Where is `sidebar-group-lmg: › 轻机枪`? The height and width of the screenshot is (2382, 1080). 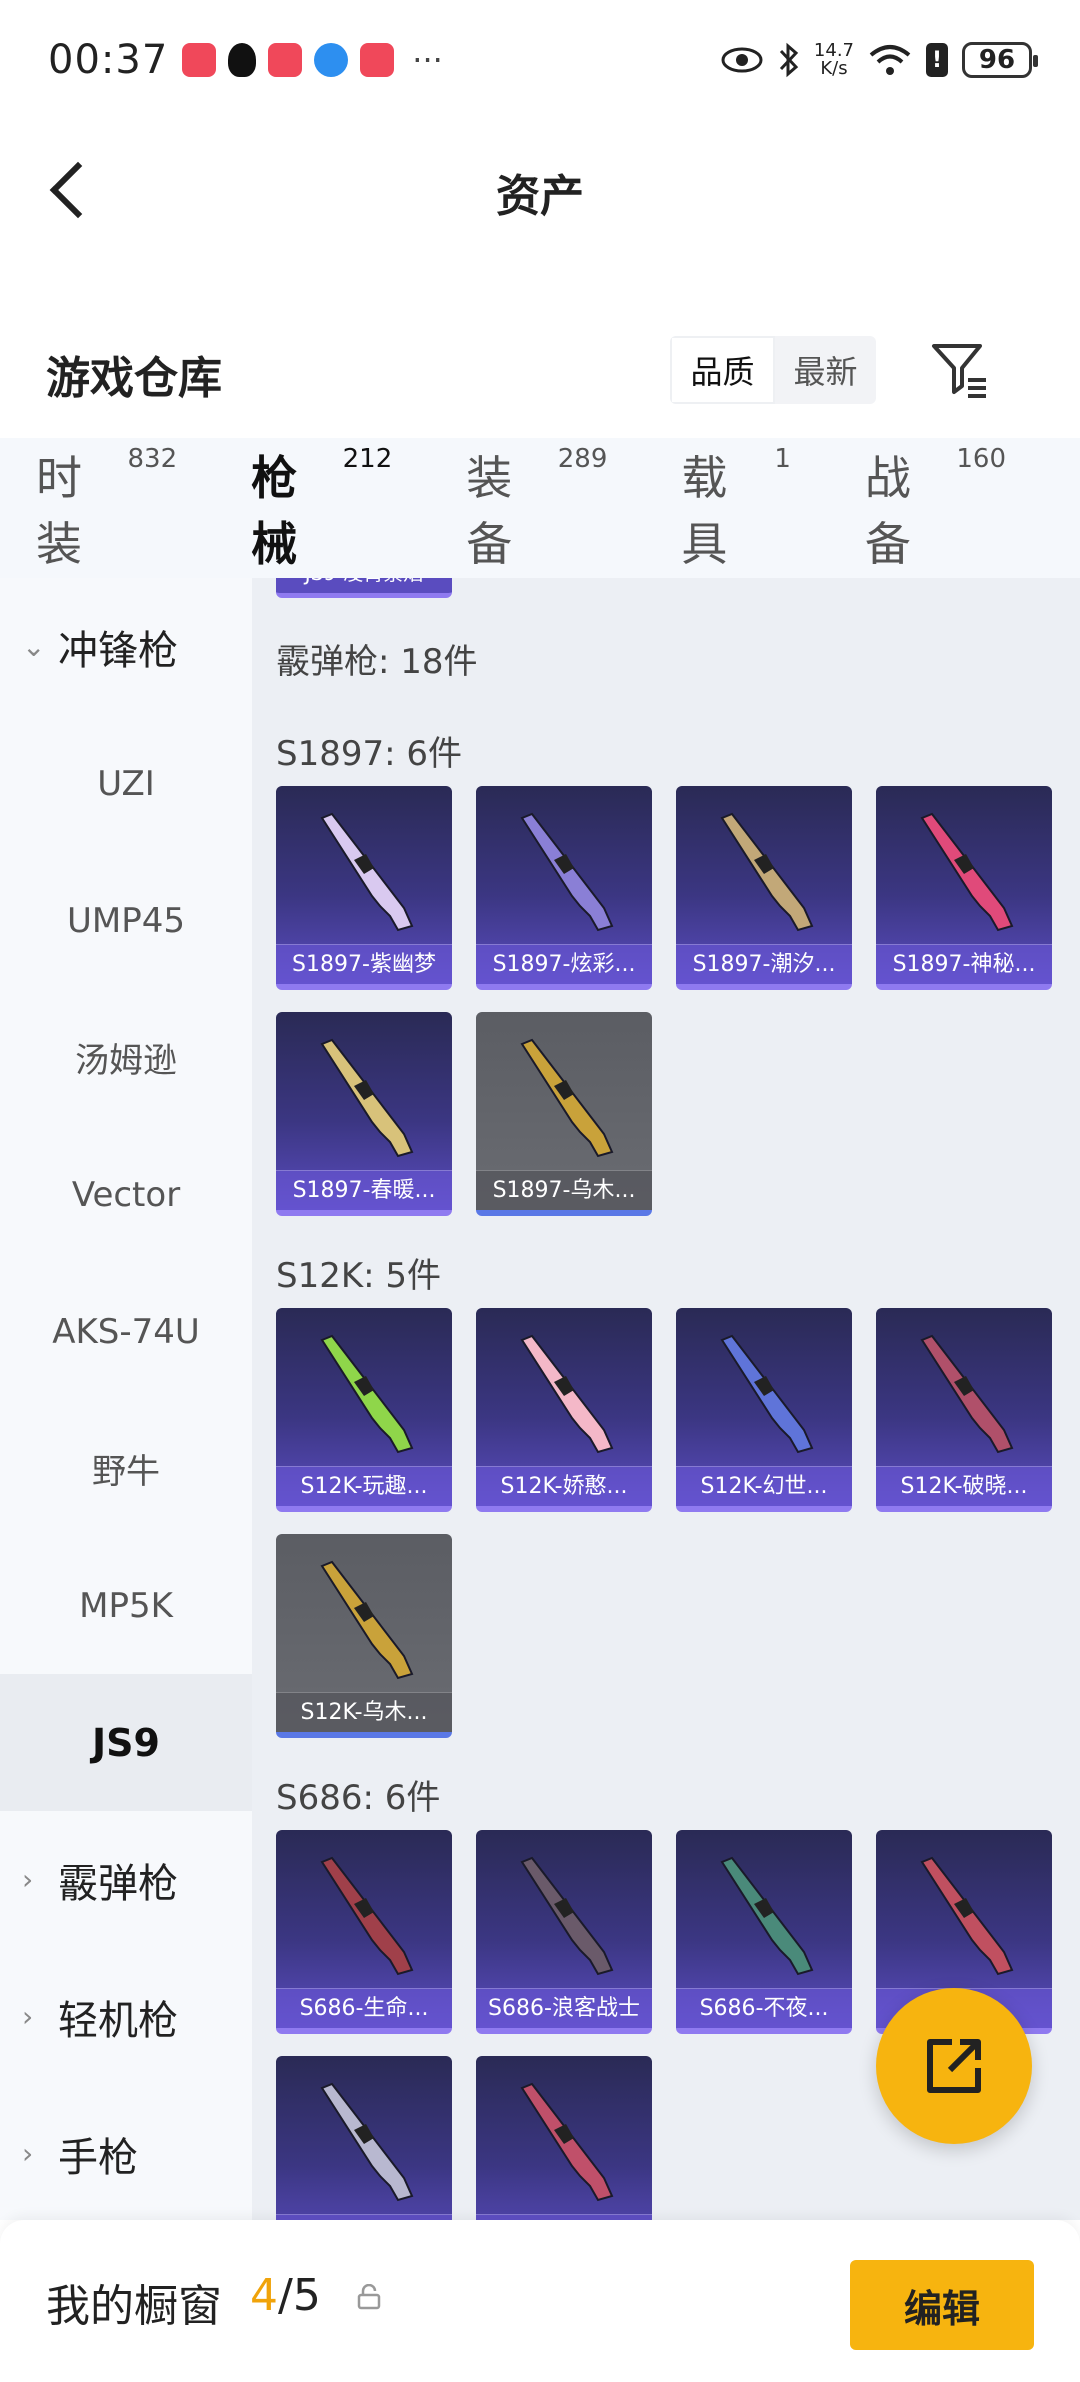 sidebar-group-lmg: › 轻机枪 is located at coordinates (126, 2016).